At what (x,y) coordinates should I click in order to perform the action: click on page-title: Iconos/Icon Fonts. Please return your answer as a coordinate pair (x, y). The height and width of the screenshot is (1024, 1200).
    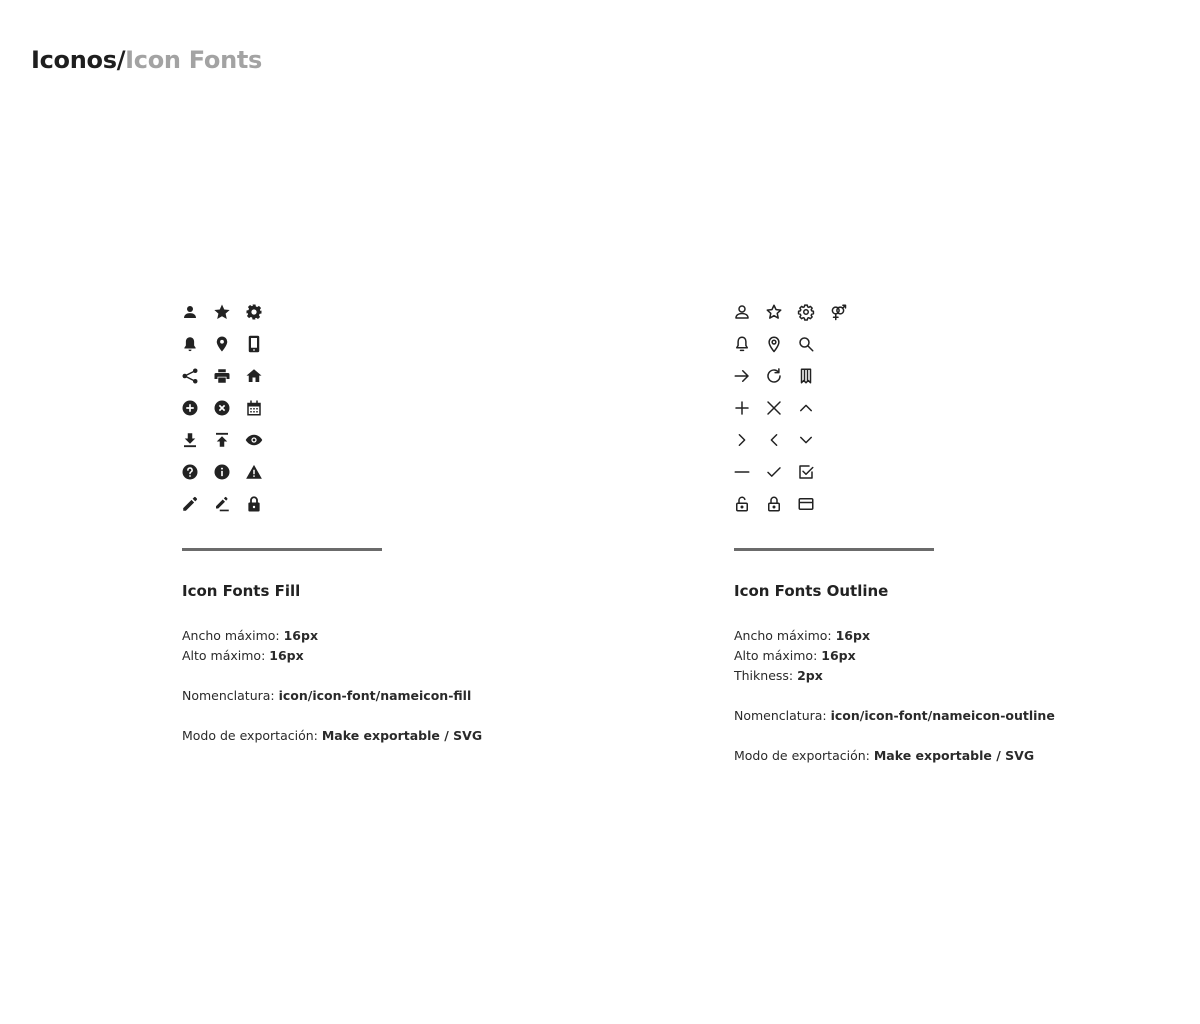
    Looking at the image, I should click on (146, 60).